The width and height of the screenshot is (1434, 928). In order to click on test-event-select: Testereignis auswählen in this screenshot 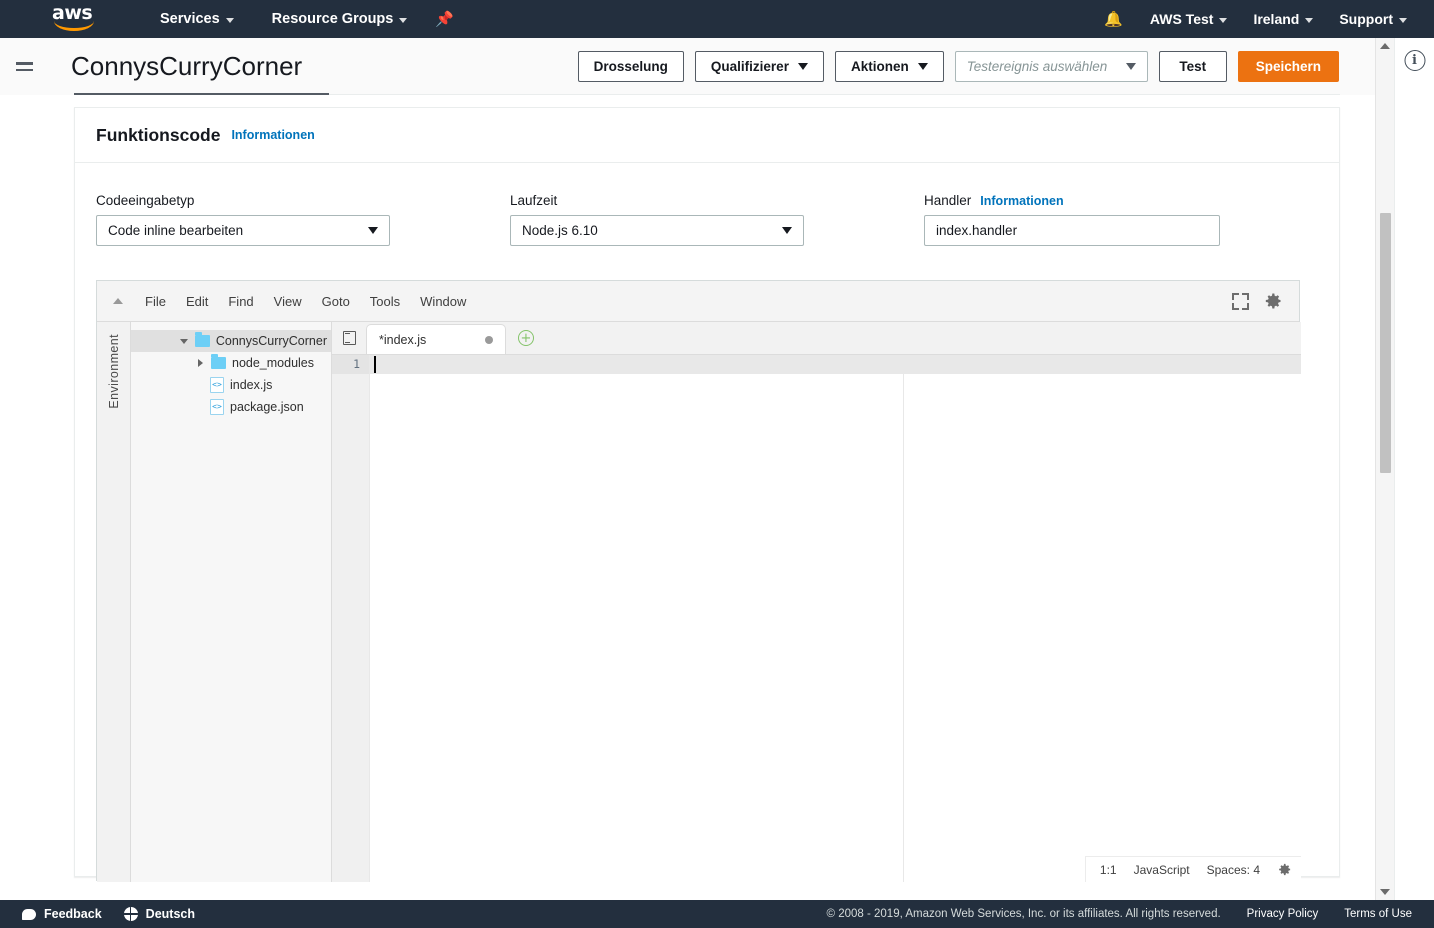, I will do `click(1051, 66)`.